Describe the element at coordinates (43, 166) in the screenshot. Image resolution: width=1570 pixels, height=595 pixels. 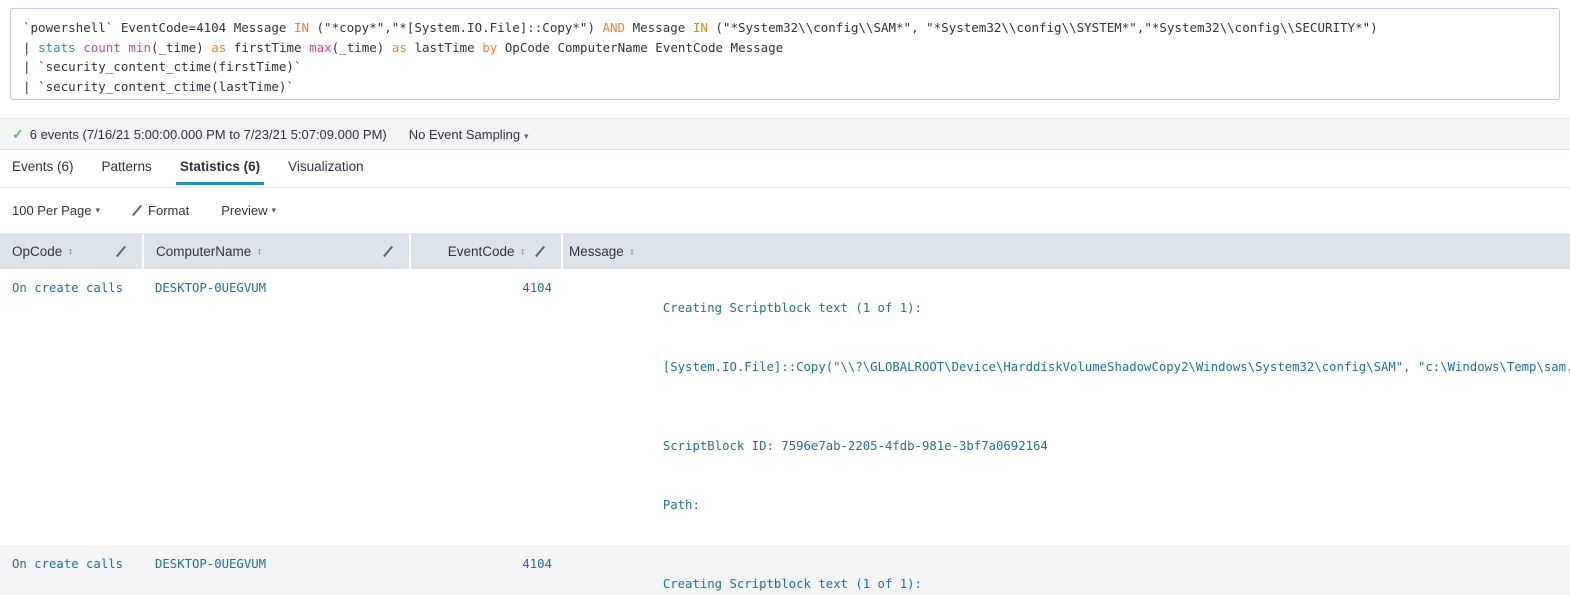
I see `tab-events-label: Events (6)` at that location.